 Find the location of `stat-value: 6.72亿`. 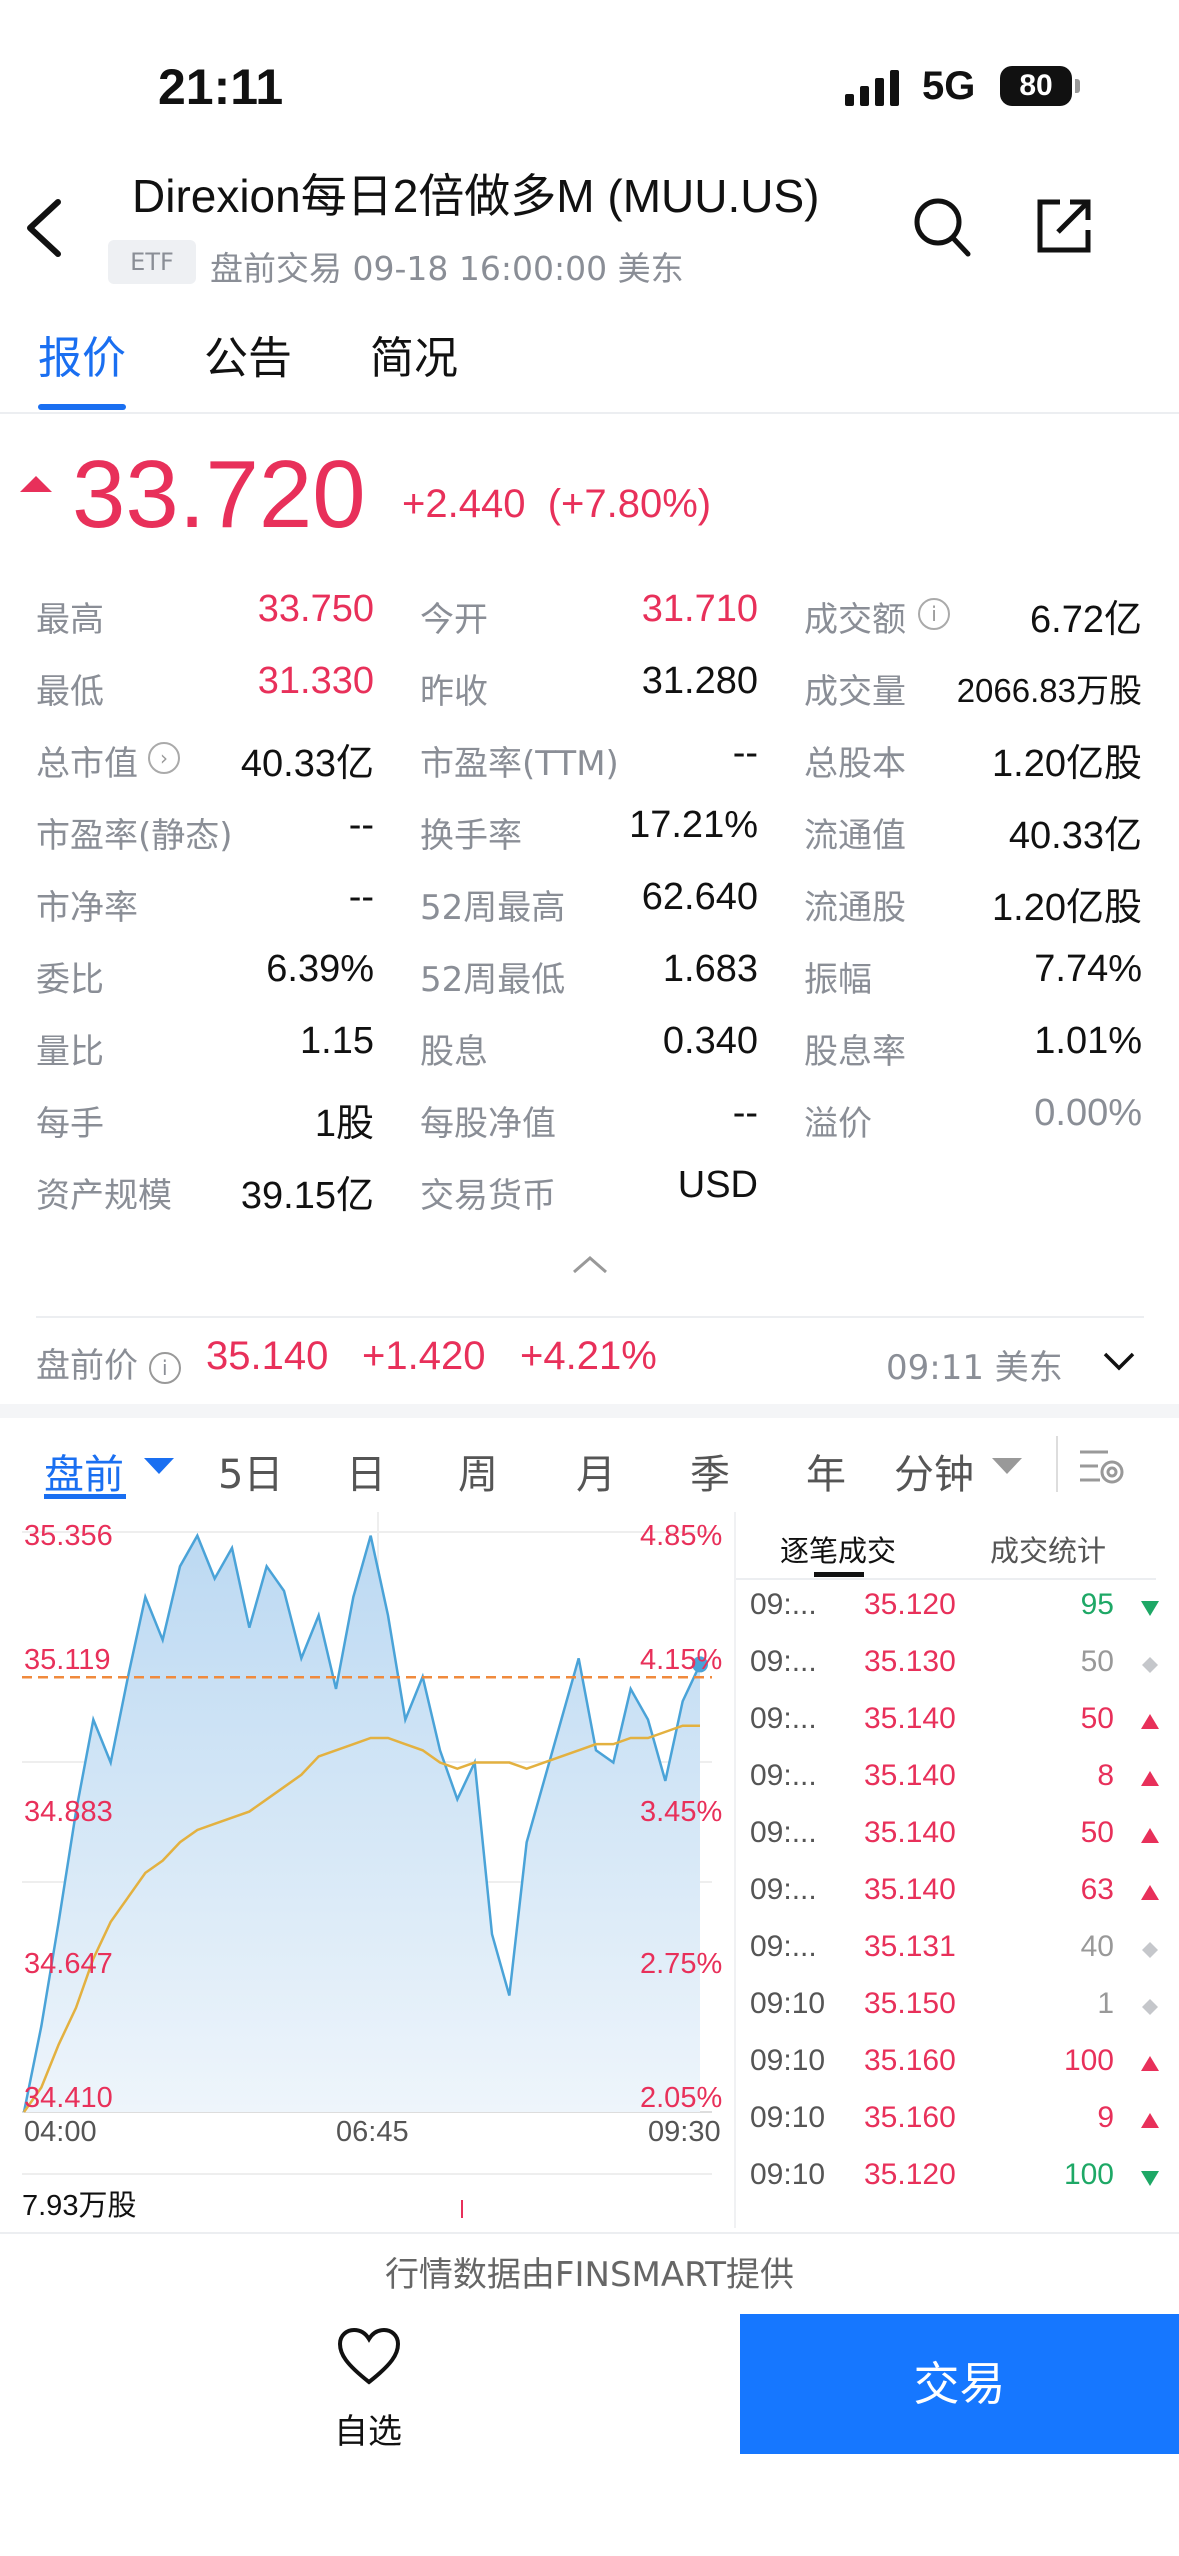

stat-value: 6.72亿 is located at coordinates (1086, 620).